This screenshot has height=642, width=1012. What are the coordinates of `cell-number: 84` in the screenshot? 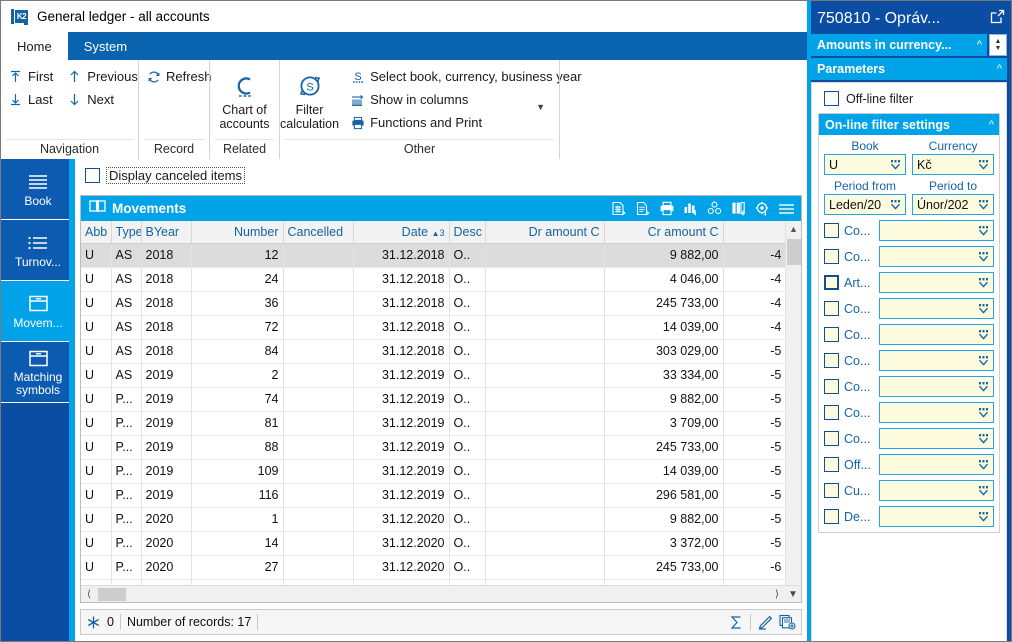 It's located at (237, 351).